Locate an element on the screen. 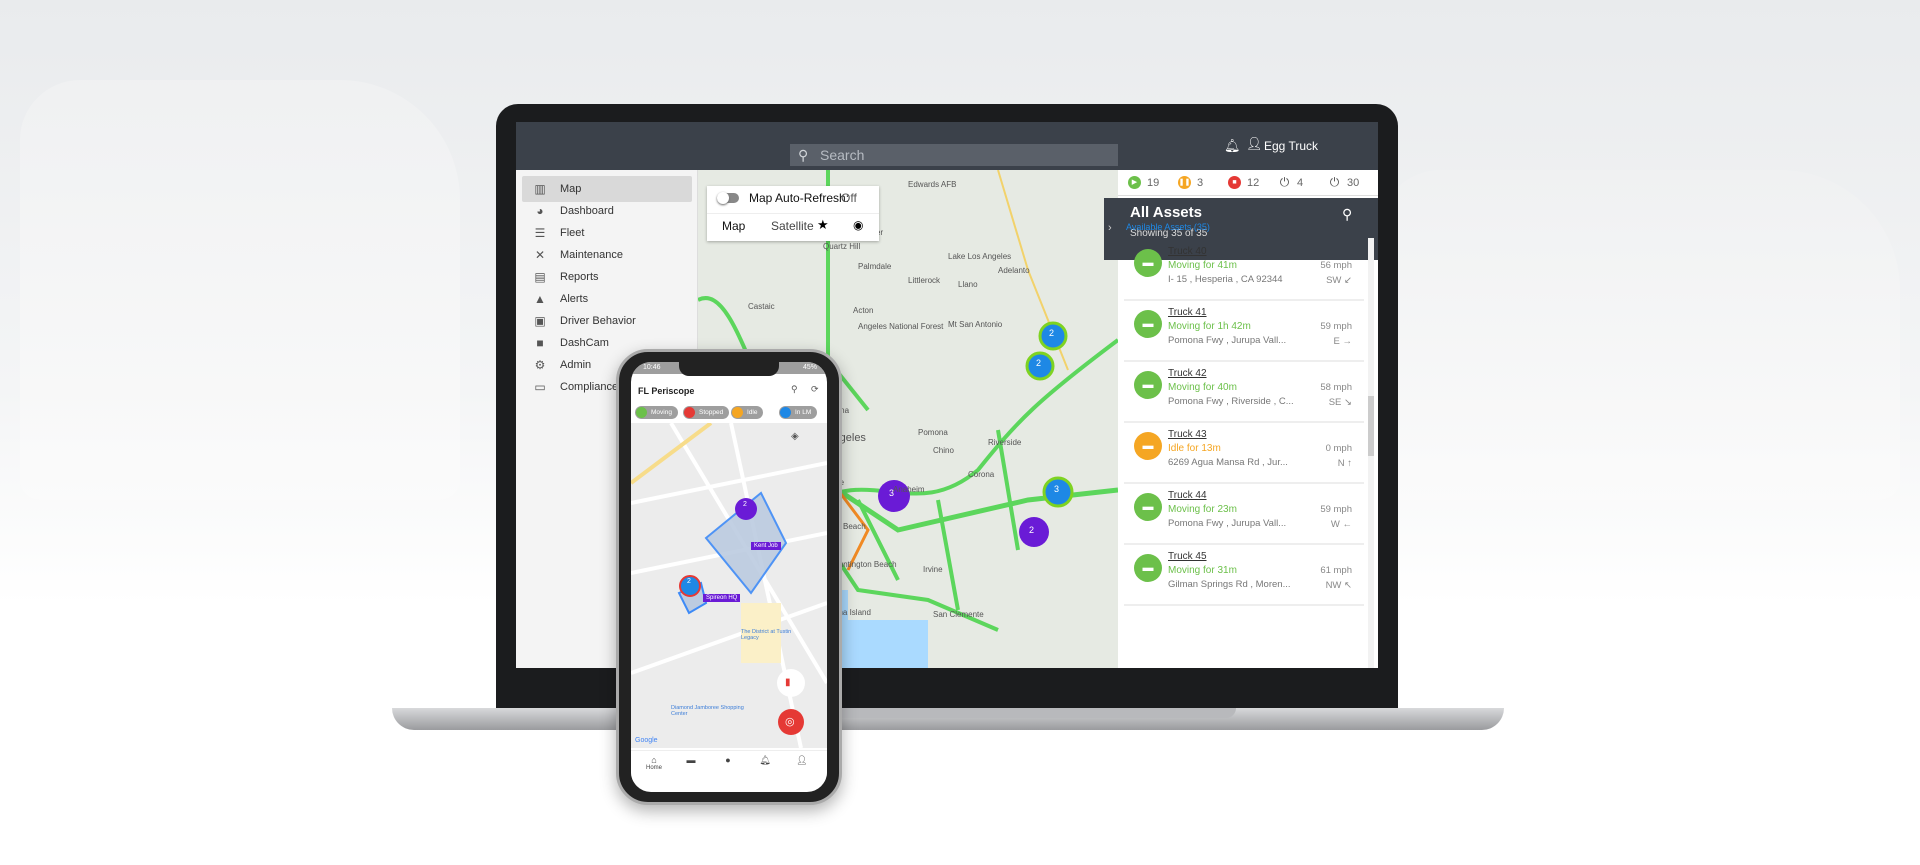 The width and height of the screenshot is (1920, 865). geofence-label: Spireon HQ is located at coordinates (722, 598).